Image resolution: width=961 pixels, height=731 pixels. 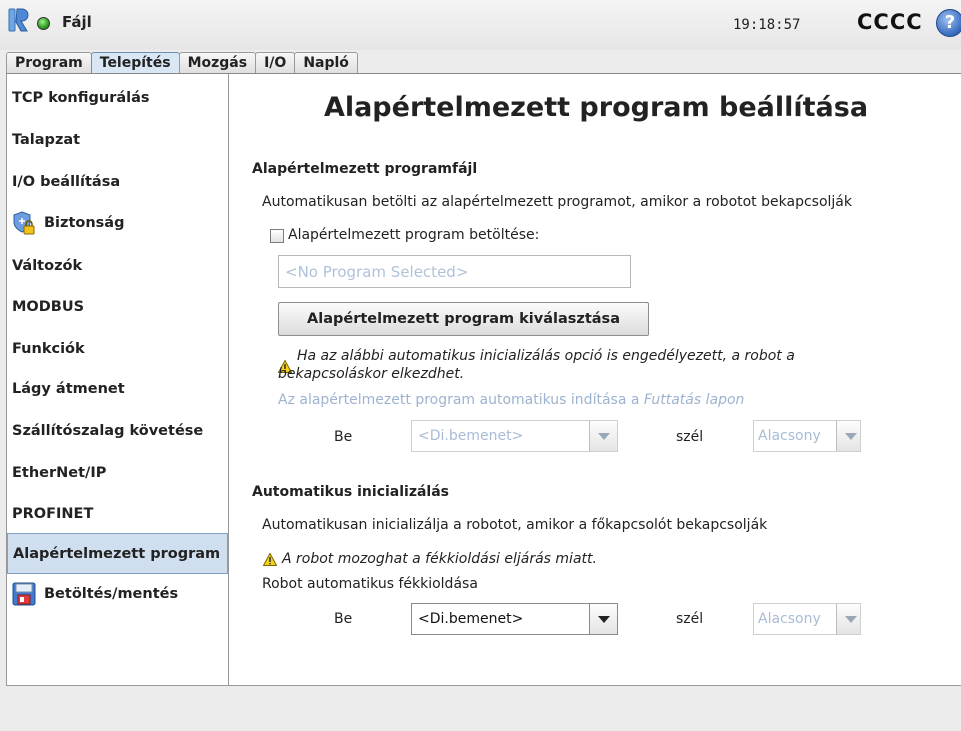 I want to click on auto-init-section-title: Automatikus inicializálás, so click(x=351, y=492).